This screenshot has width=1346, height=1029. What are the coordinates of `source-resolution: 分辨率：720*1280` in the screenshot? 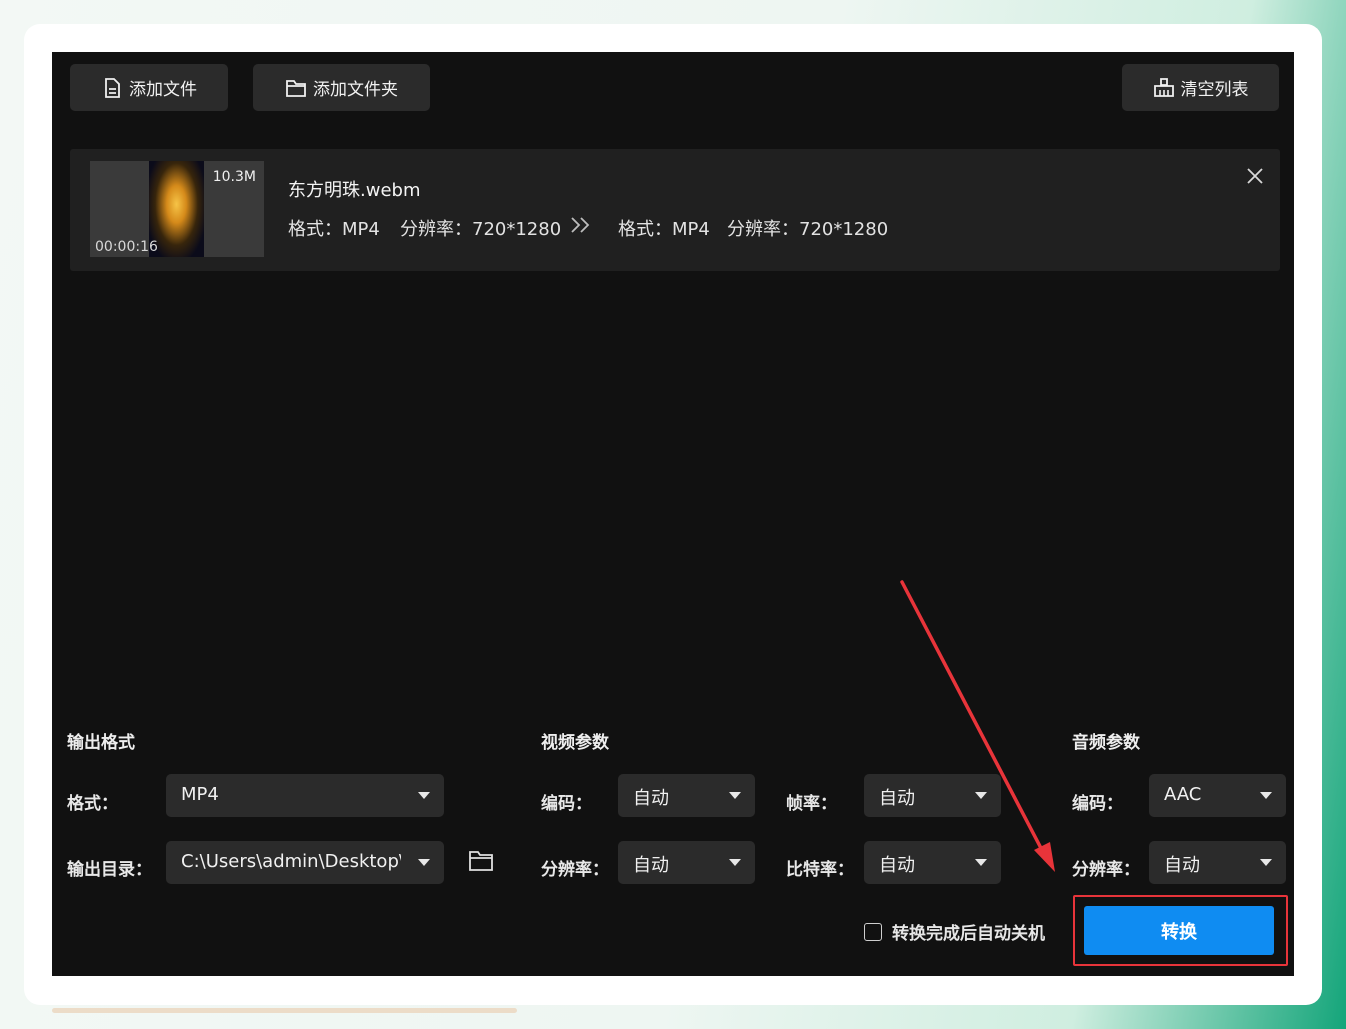 It's located at (481, 229).